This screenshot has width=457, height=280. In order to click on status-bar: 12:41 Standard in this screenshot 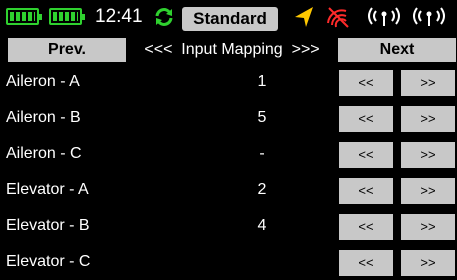, I will do `click(228, 17)`.